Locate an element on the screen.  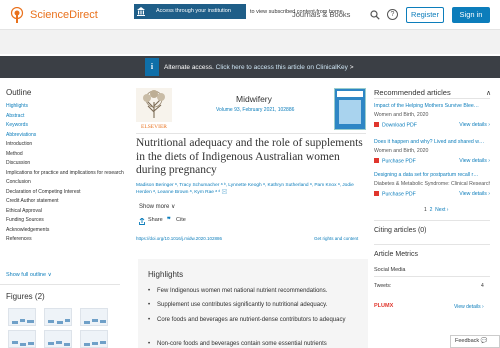
outline-item-abbreviations: Abbreviations is located at coordinates (65, 136).